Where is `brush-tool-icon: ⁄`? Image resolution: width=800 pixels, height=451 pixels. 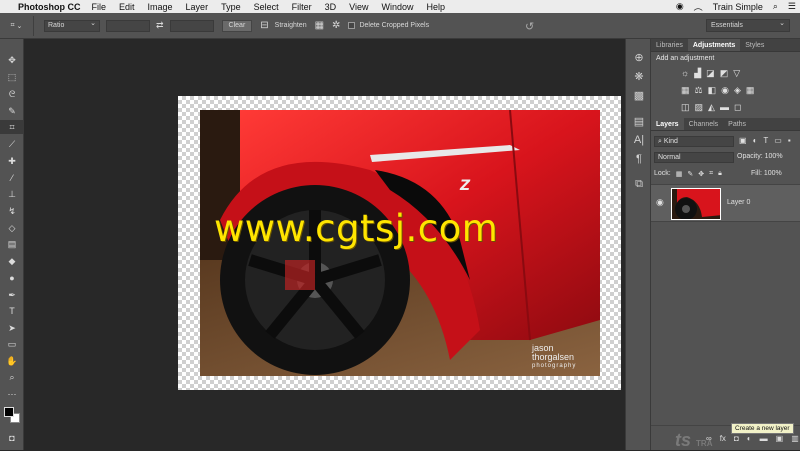 brush-tool-icon: ⁄ is located at coordinates (12, 178).